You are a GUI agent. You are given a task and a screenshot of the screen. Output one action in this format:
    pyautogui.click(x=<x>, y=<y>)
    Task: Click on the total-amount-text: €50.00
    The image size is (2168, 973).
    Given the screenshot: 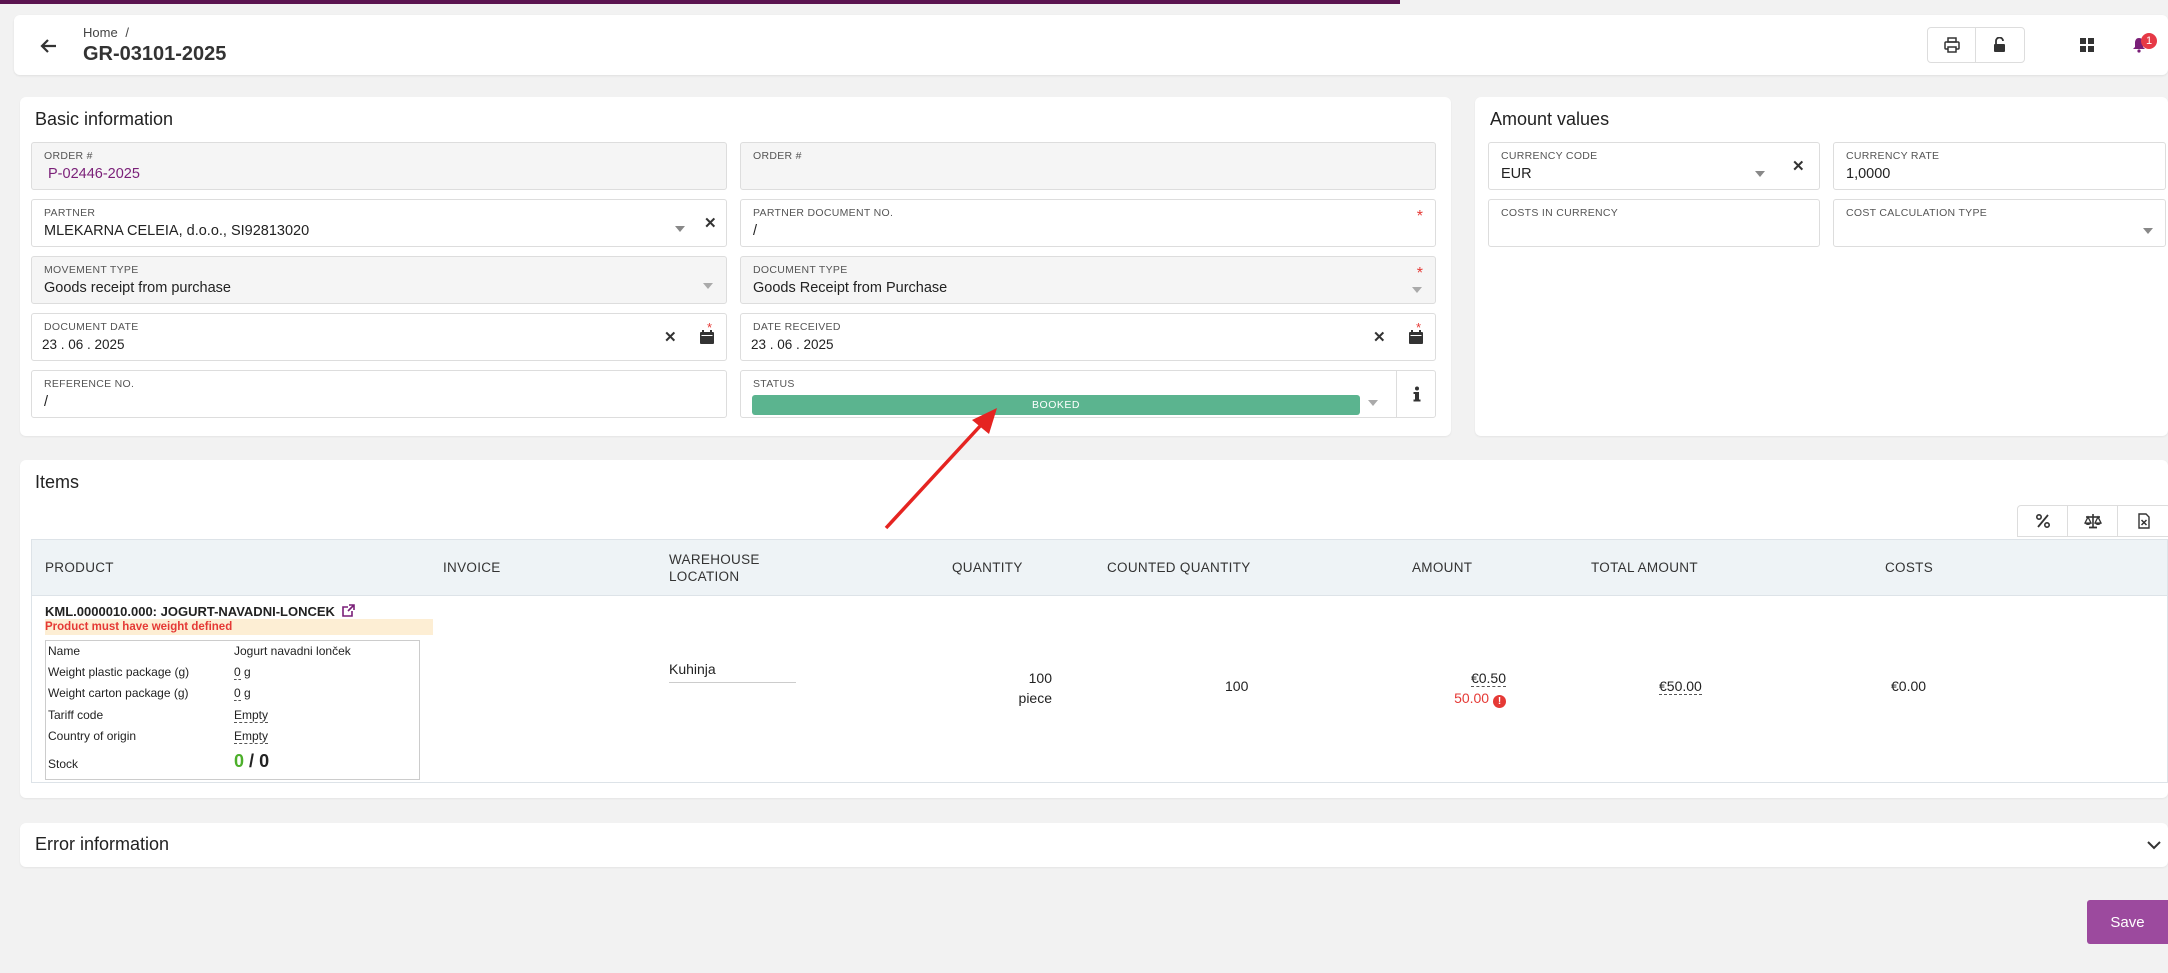 What is the action you would take?
    pyautogui.click(x=1680, y=686)
    